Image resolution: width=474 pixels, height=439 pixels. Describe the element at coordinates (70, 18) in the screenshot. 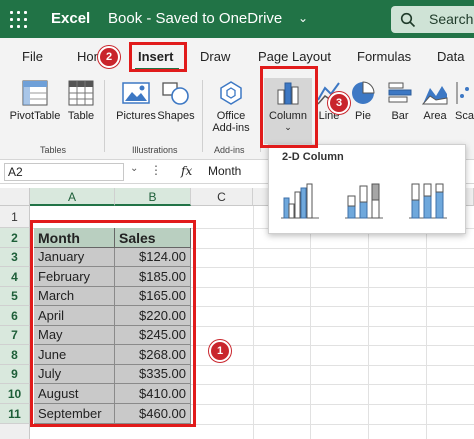

I see `app-name: Excel` at that location.